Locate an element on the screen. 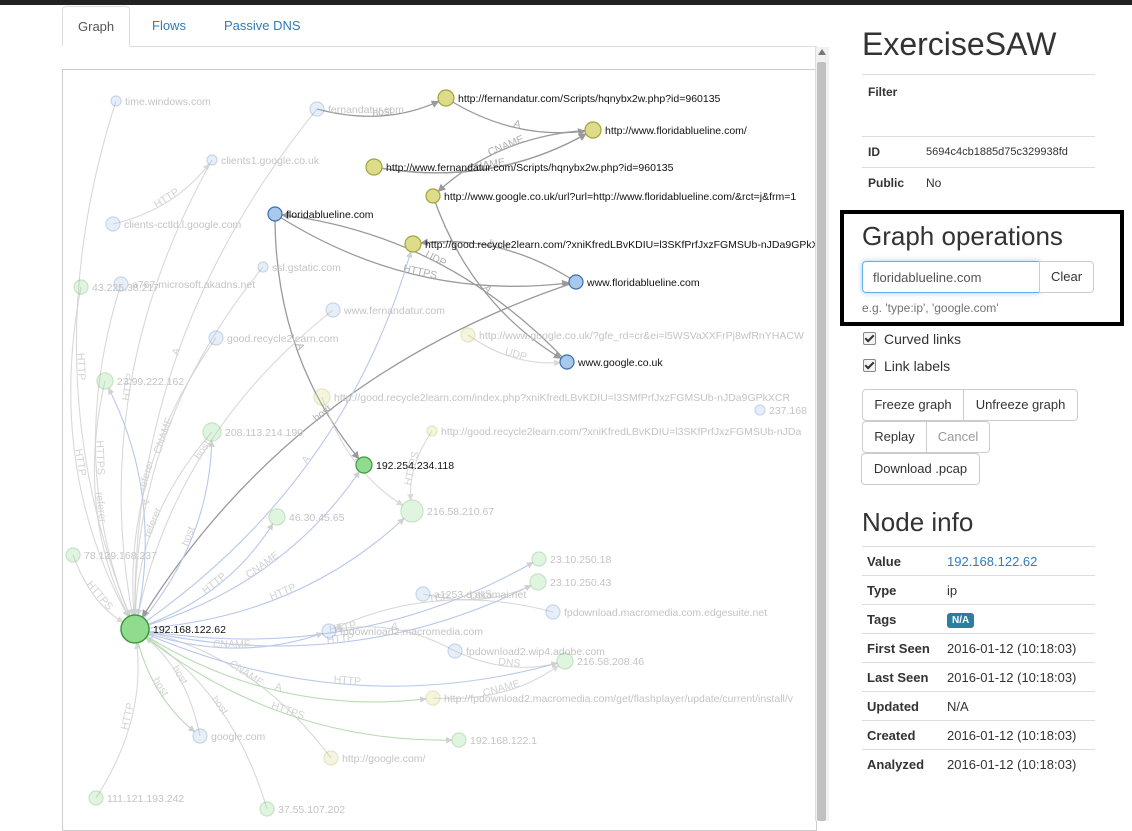 This screenshot has width=1132, height=831. link-labels-checkbox: Link labels is located at coordinates (906, 366).